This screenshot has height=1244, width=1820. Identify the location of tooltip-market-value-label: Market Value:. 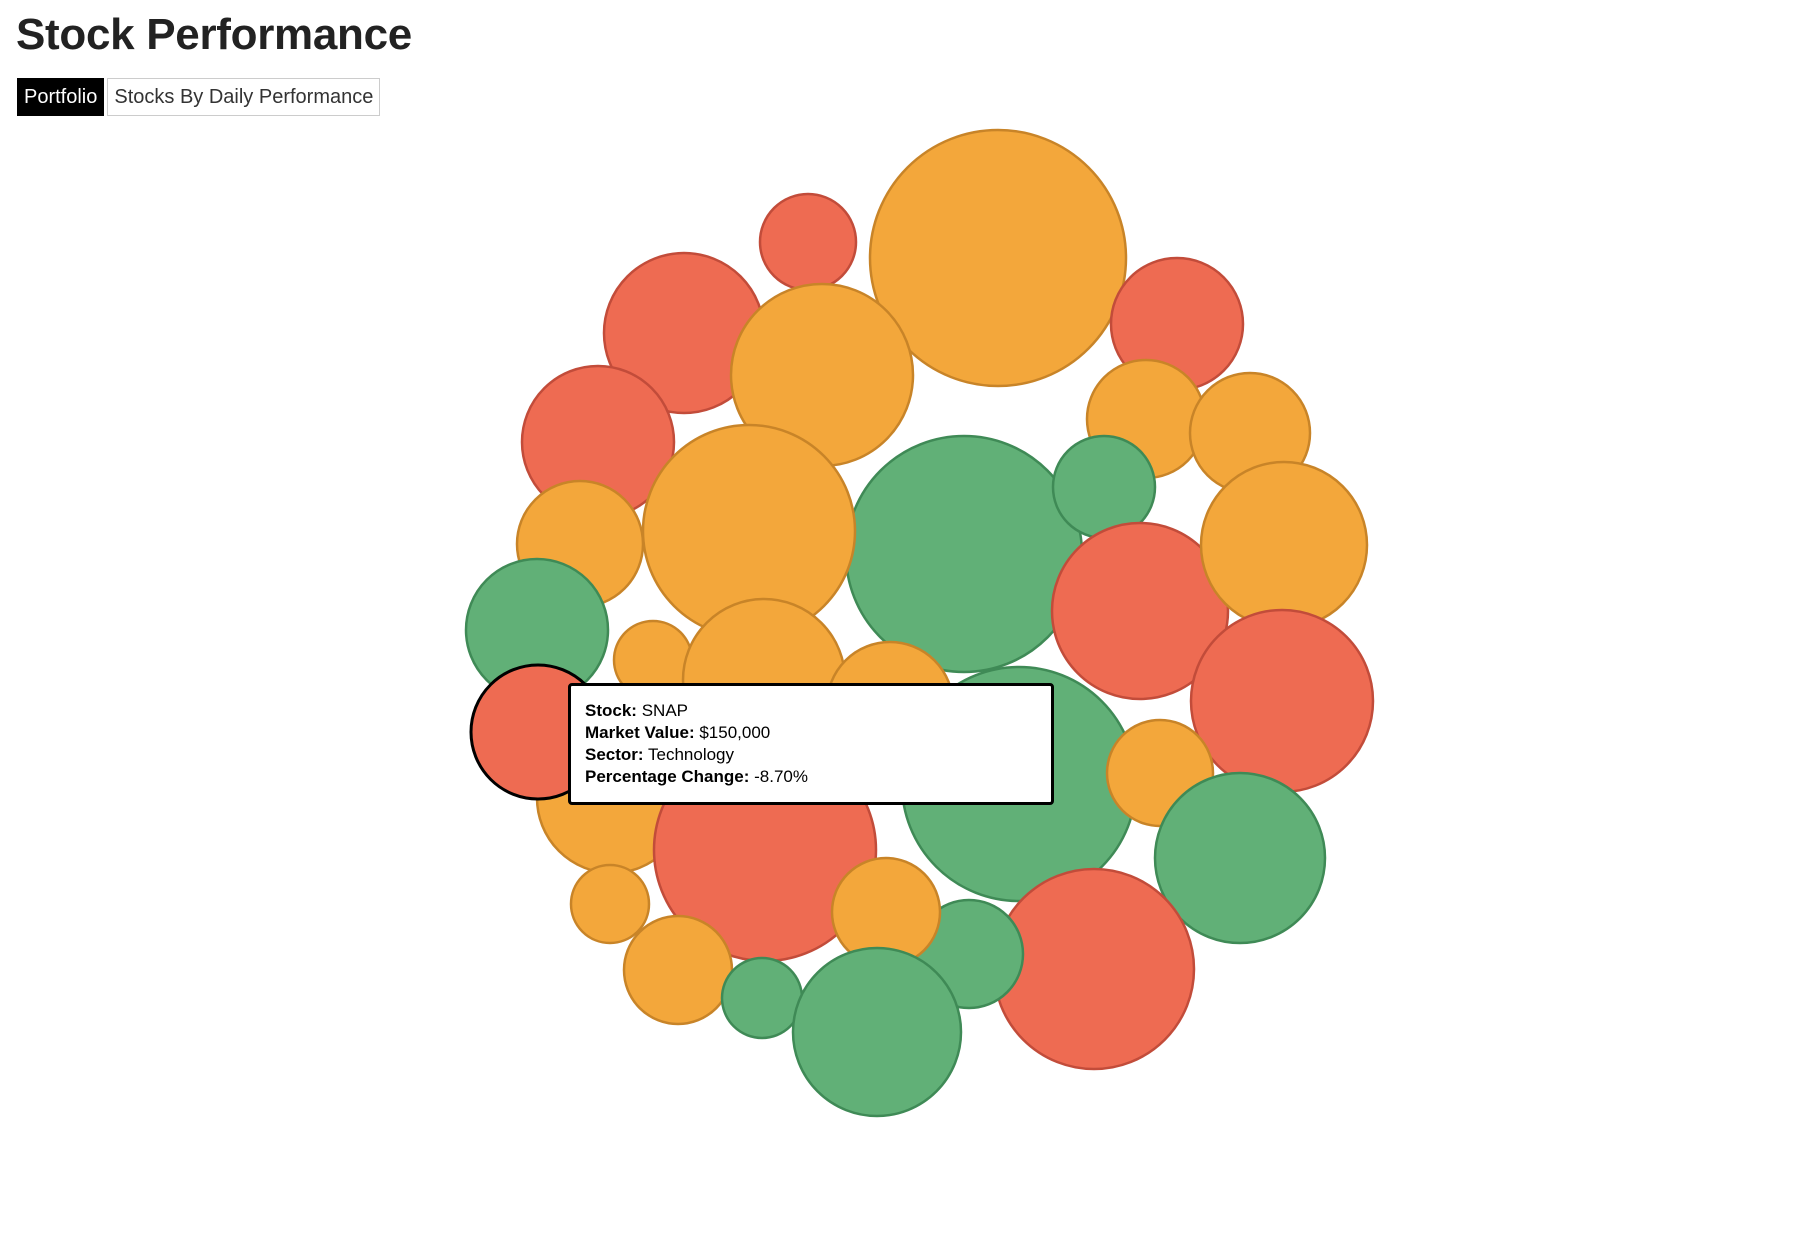
(640, 732).